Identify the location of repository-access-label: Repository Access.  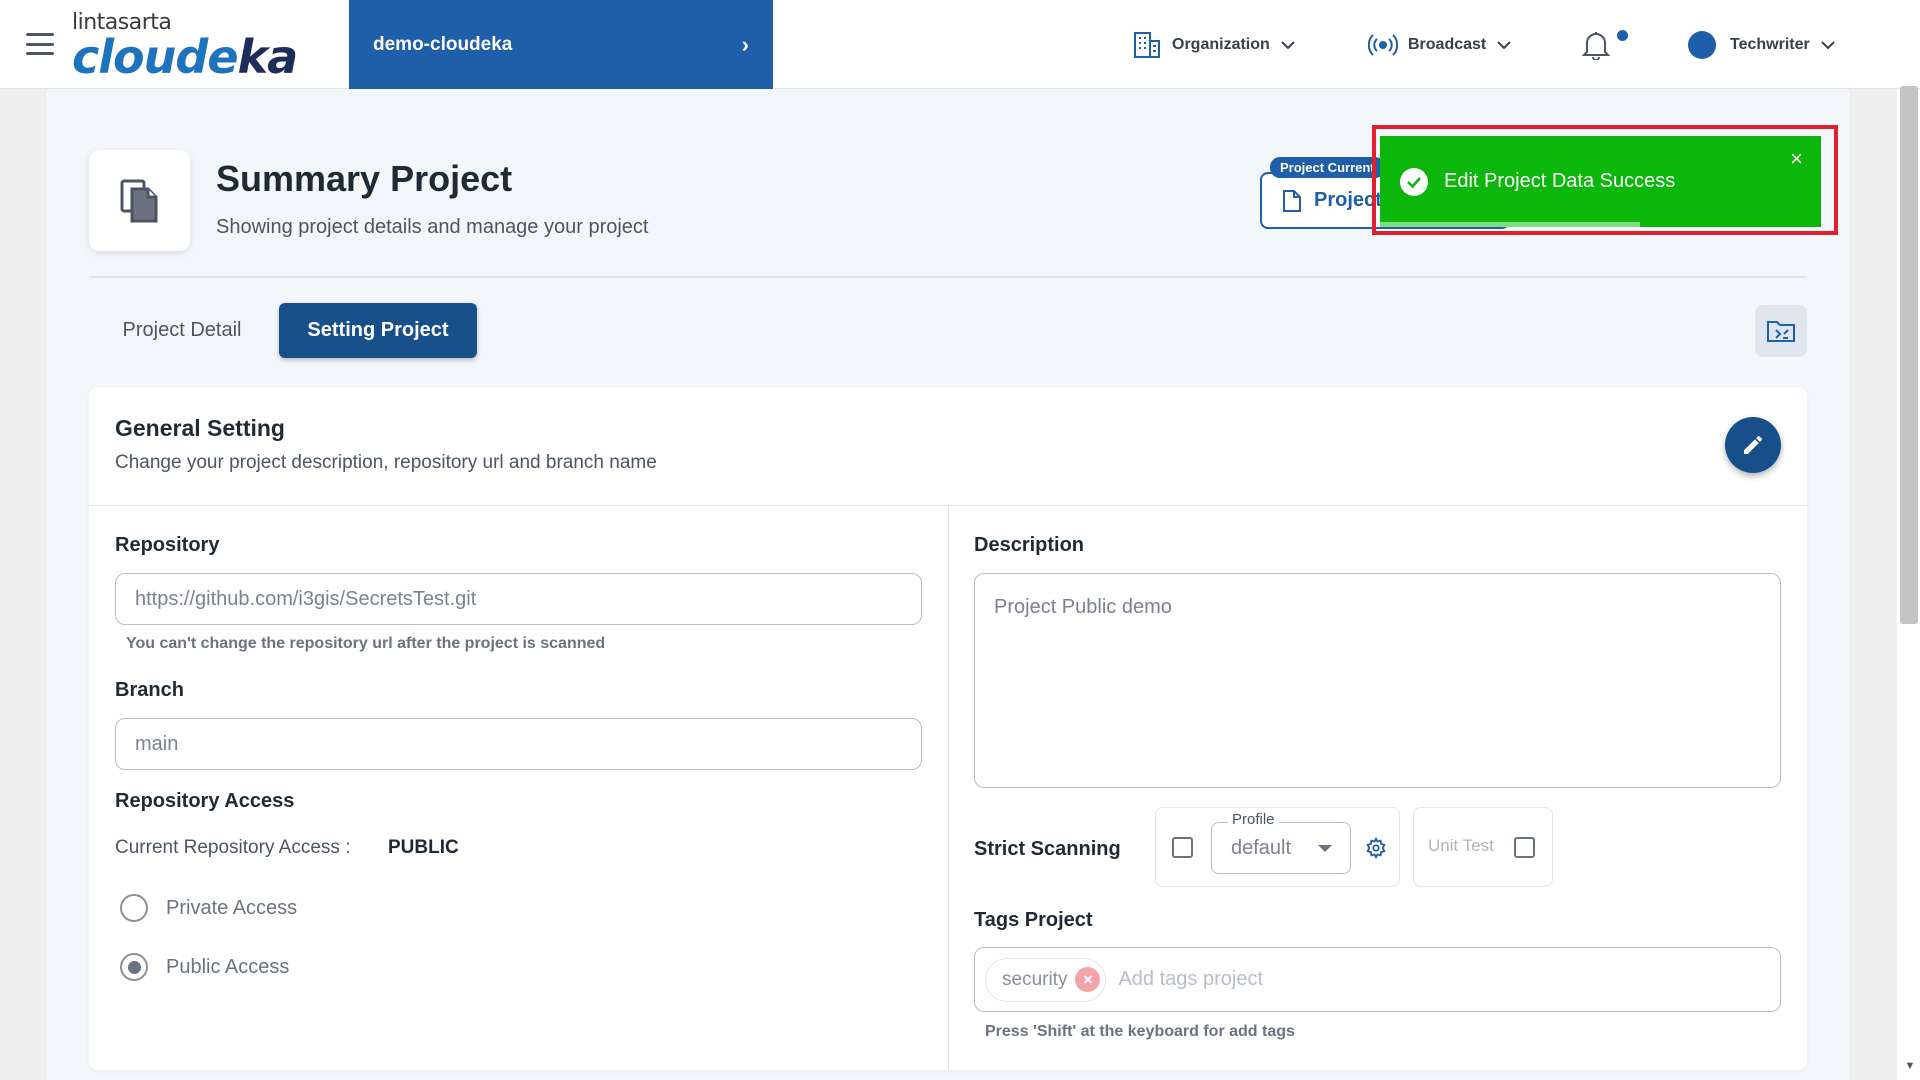
(205, 801).